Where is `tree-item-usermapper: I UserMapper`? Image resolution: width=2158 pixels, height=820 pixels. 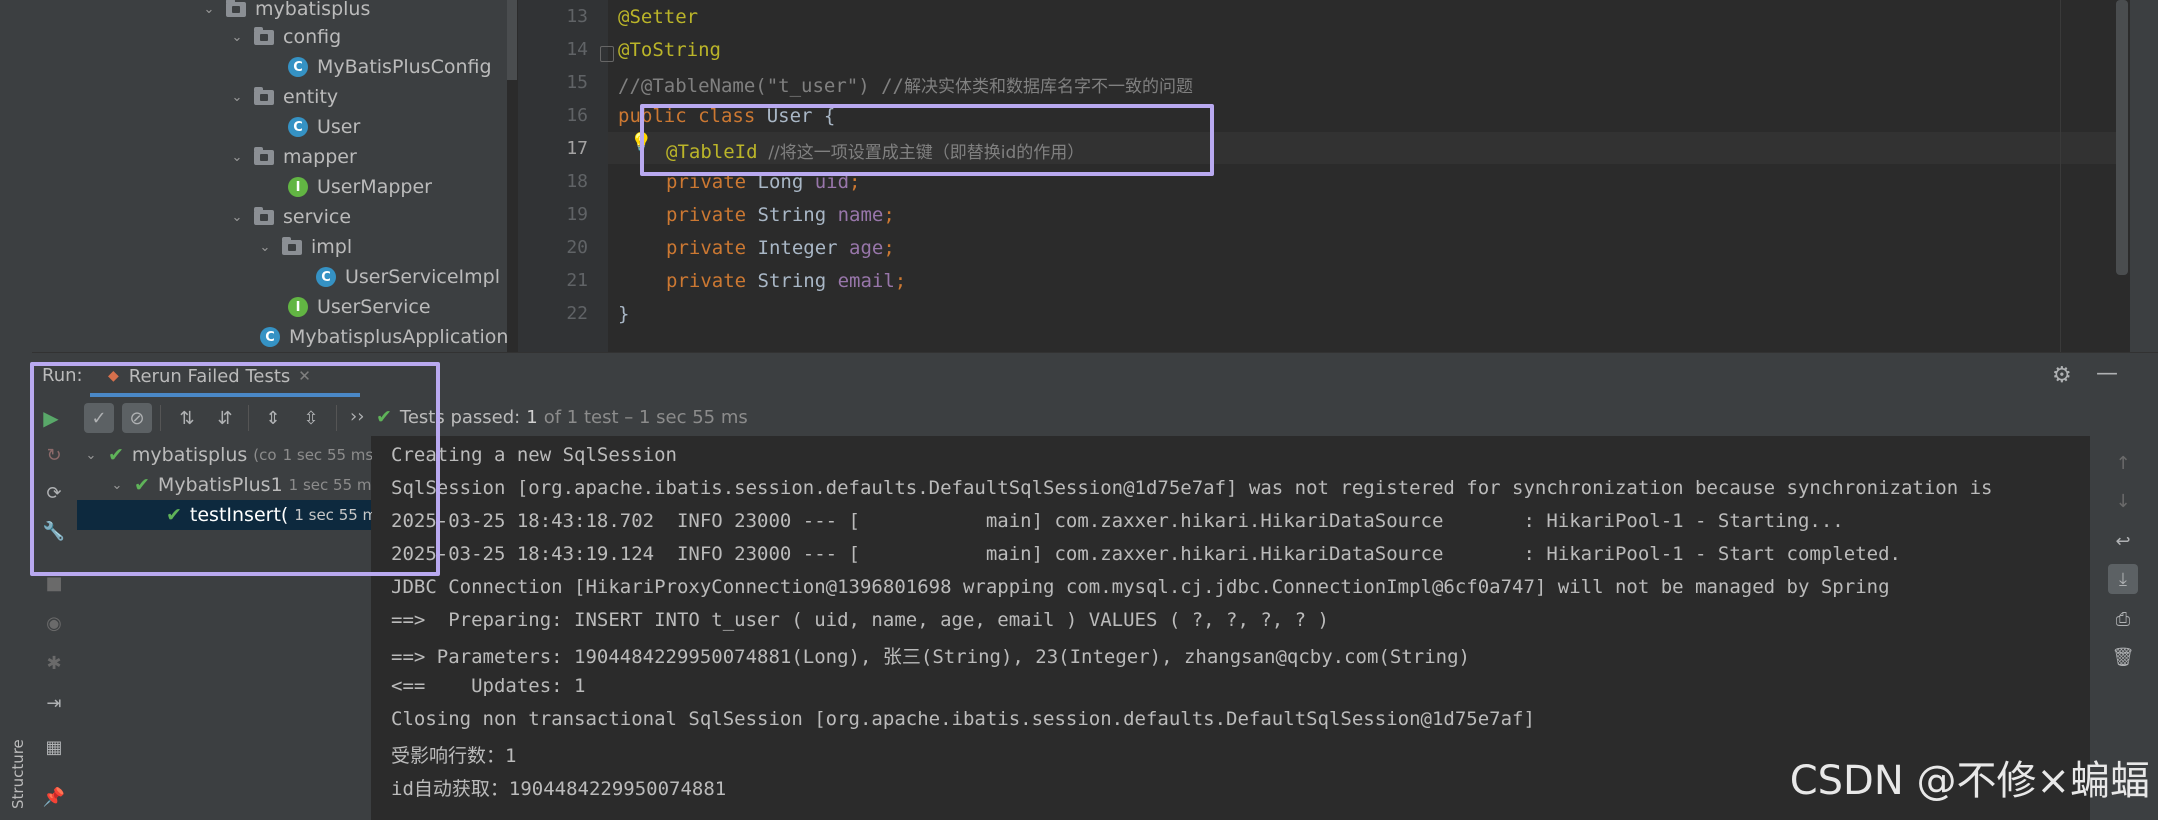
tree-item-usermapper: I UserMapper is located at coordinates (360, 187).